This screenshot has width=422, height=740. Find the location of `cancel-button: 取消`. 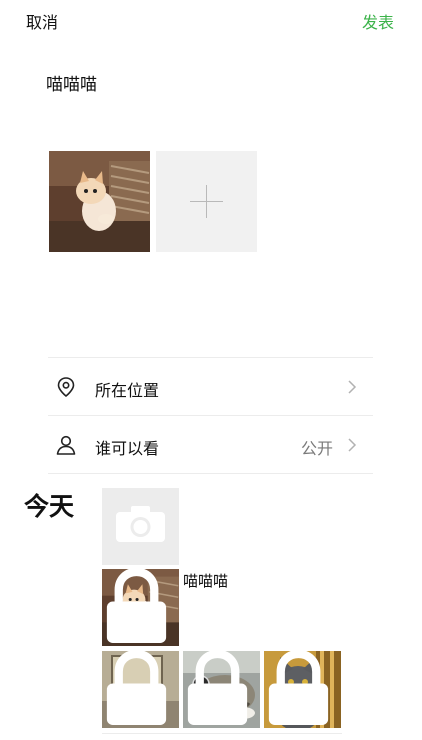

cancel-button: 取消 is located at coordinates (42, 21).